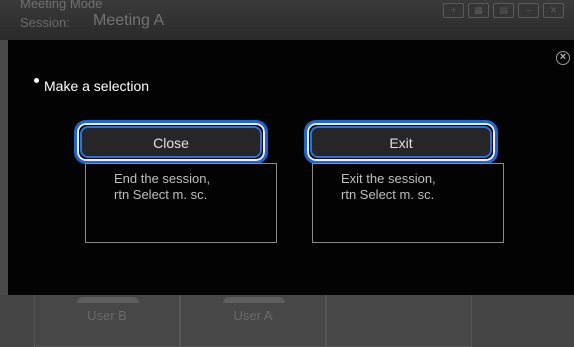 The image size is (574, 347). I want to click on exit-description-line2: rtn Select m. sc., so click(388, 194).